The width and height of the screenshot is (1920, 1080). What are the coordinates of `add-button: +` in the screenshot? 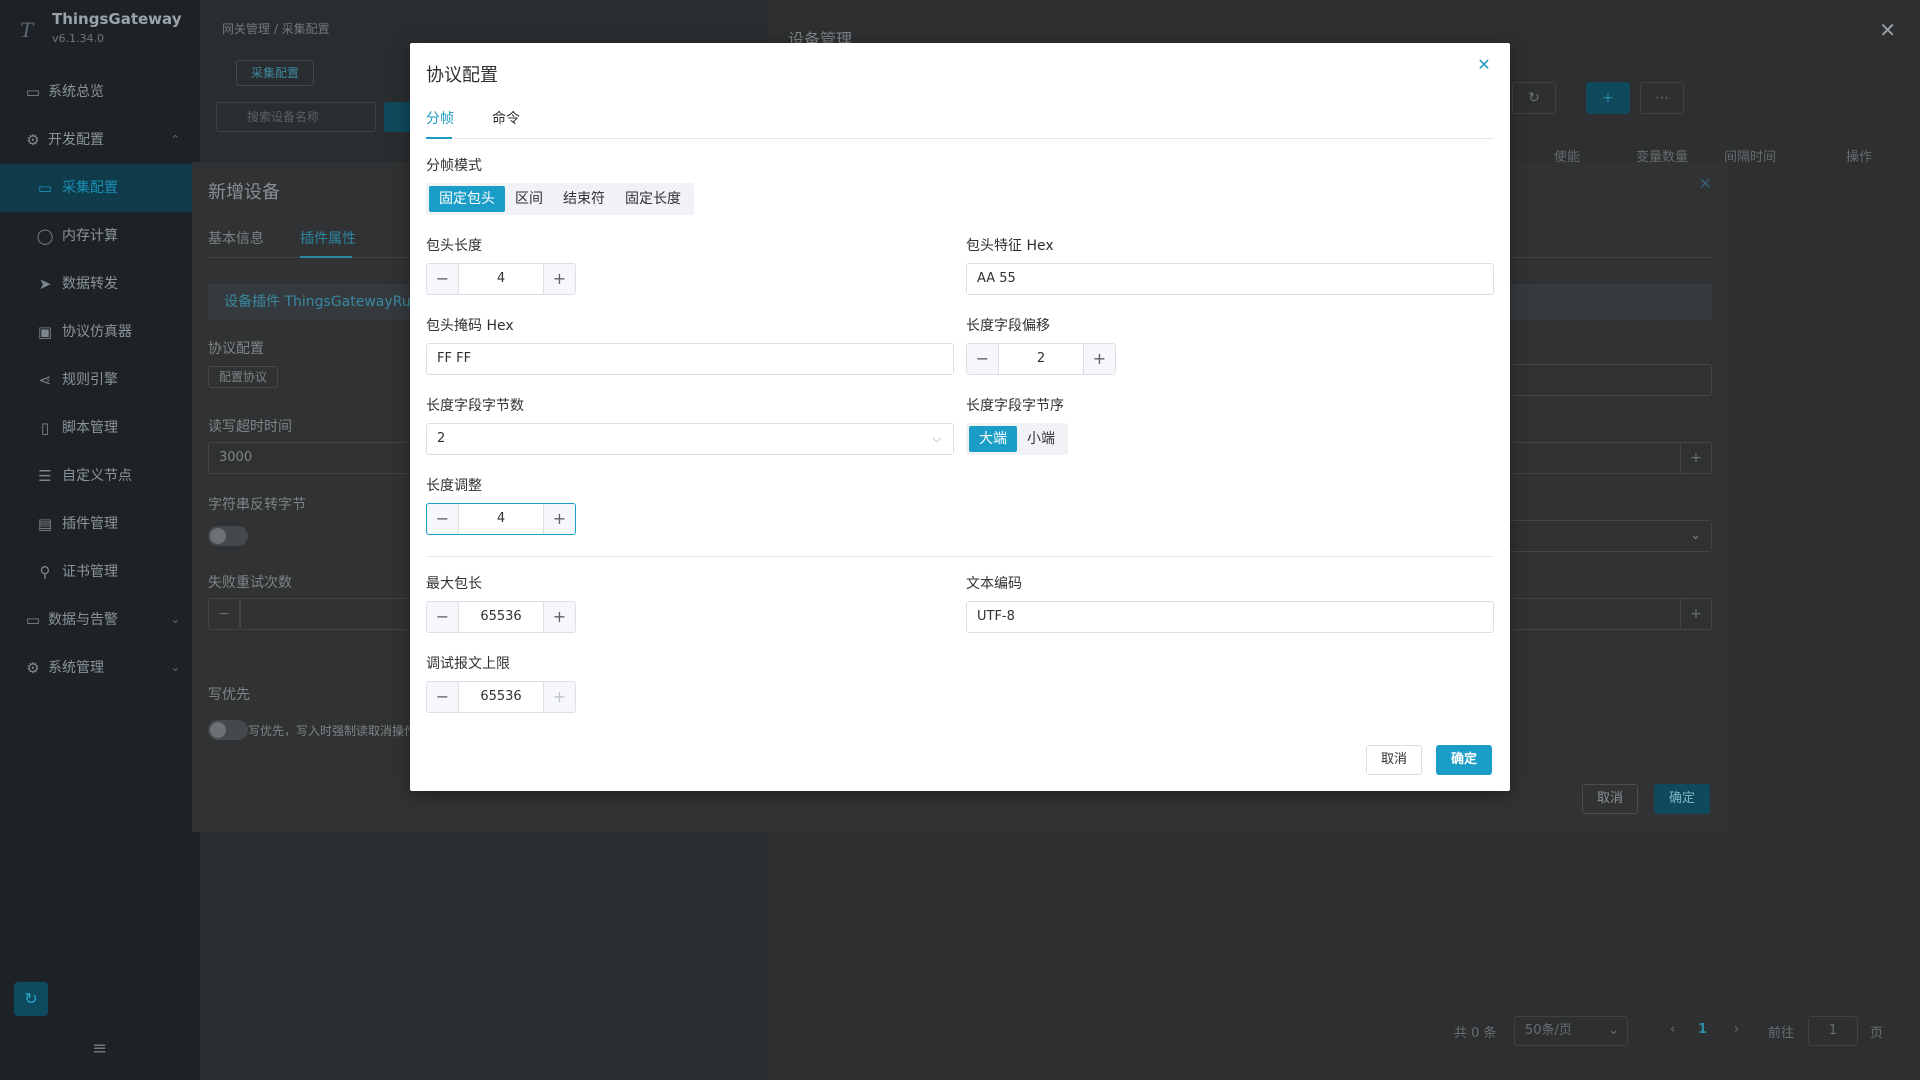 It's located at (1608, 98).